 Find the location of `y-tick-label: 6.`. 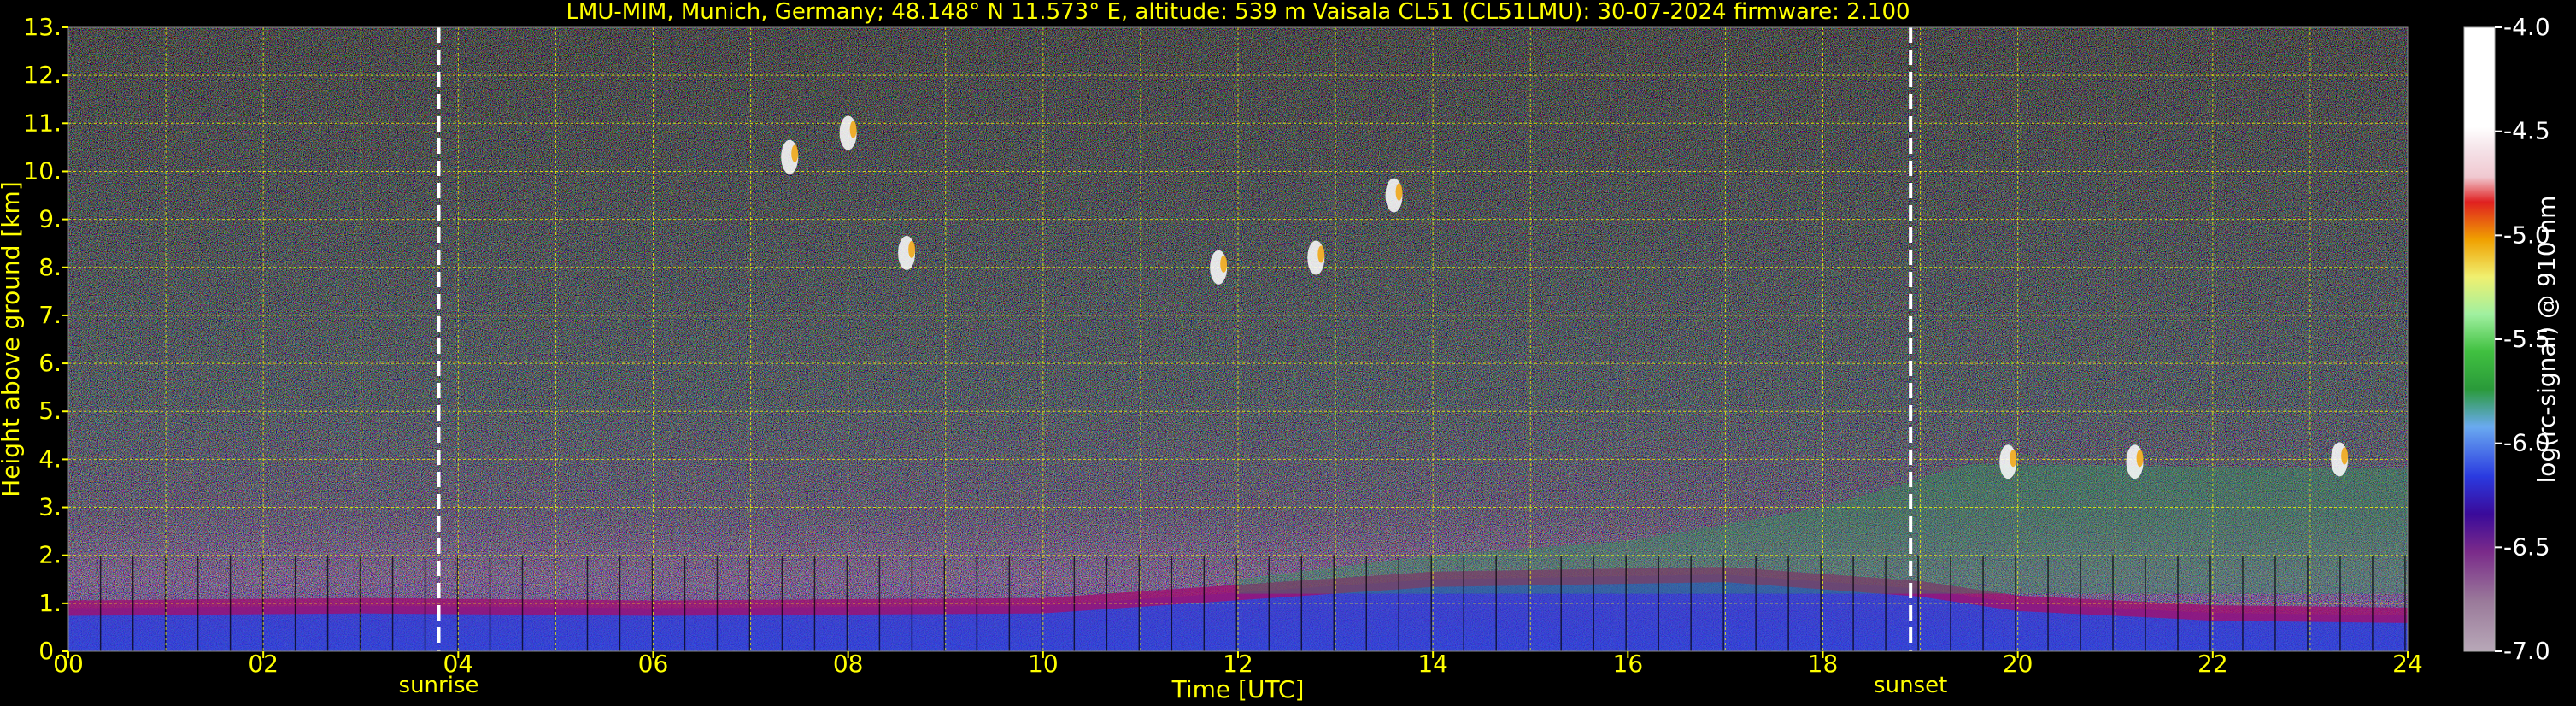

y-tick-label: 6. is located at coordinates (50, 363).